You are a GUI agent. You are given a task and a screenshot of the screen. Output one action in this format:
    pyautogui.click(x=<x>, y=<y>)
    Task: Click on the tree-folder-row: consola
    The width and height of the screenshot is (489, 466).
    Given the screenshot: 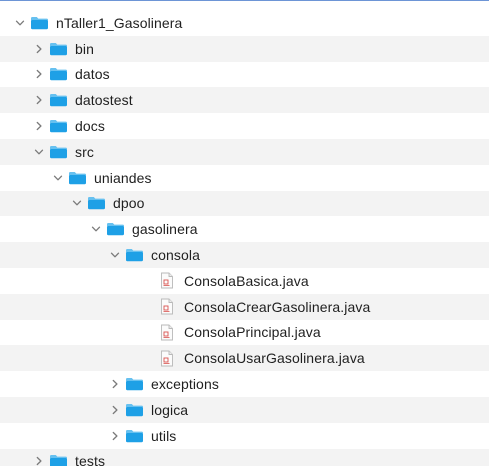 What is the action you would take?
    pyautogui.click(x=244, y=255)
    